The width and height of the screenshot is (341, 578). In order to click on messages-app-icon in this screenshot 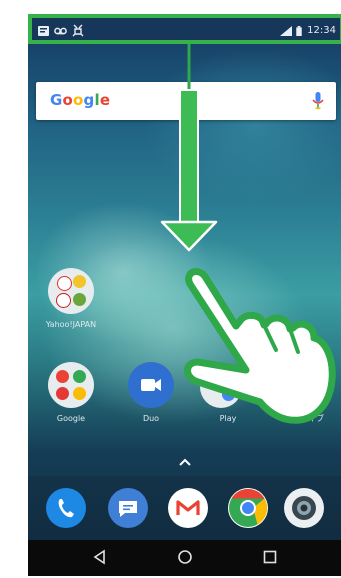, I will do `click(128, 508)`.